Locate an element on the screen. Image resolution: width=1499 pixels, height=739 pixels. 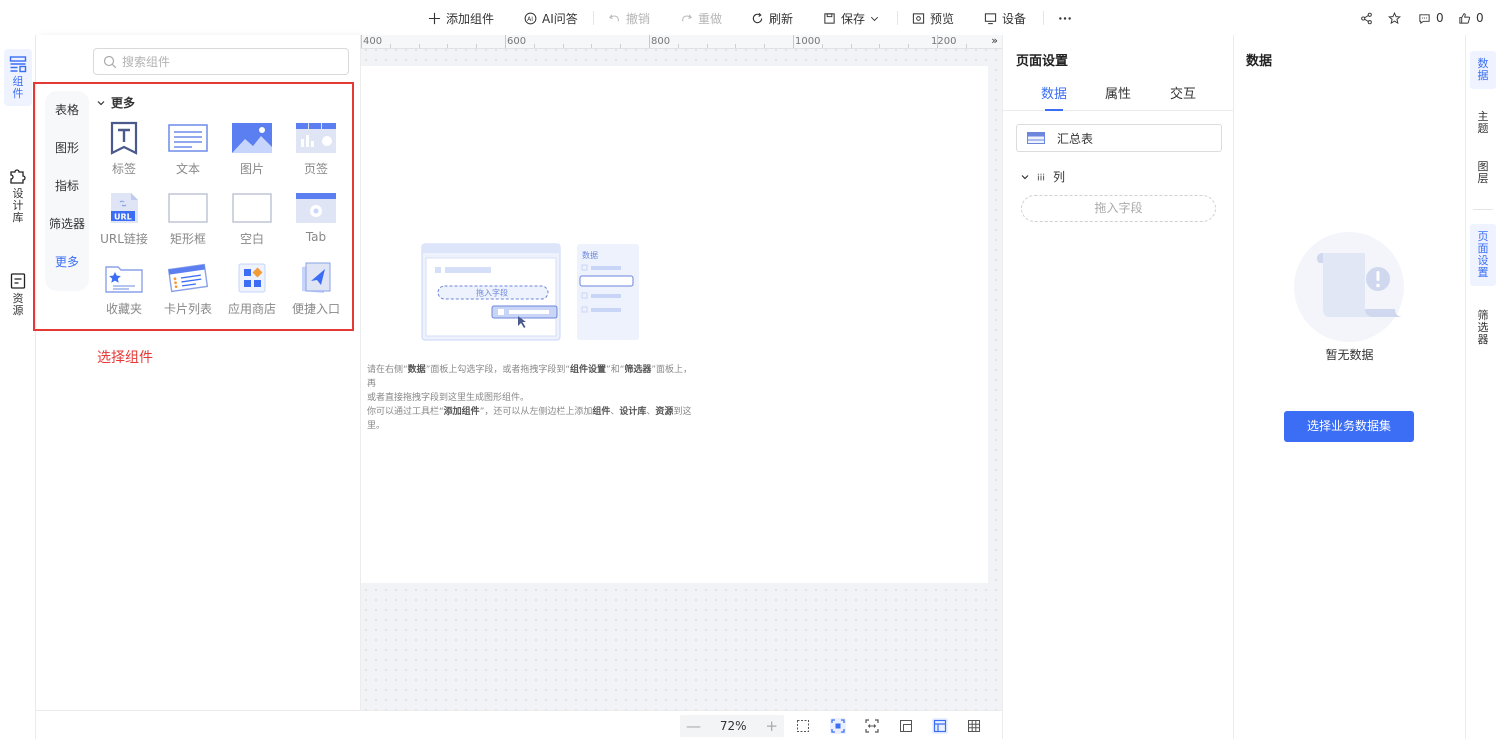
top-toolbar: 添加组件 AI AI问答 撤销 重做 刷新 保存 预览 设备 0 0 is located at coordinates (749, 17).